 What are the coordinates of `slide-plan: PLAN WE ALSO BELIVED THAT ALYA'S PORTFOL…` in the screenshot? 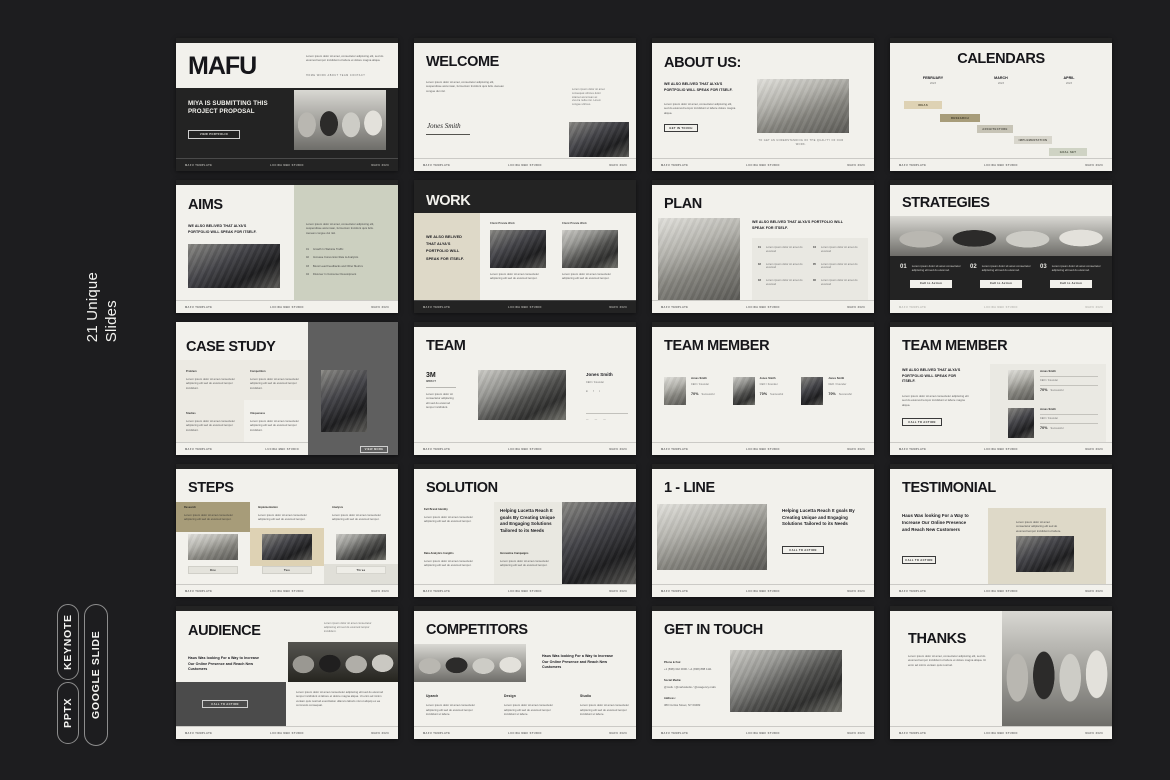 It's located at (763, 246).